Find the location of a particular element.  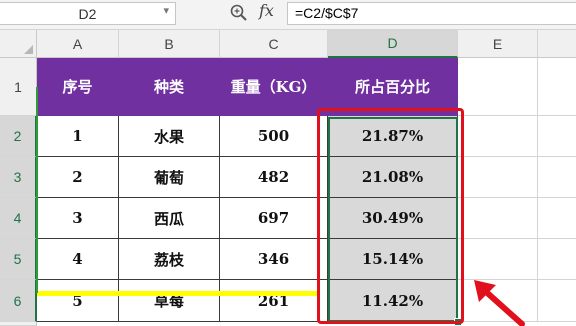

table-cell: 482 is located at coordinates (274, 177).